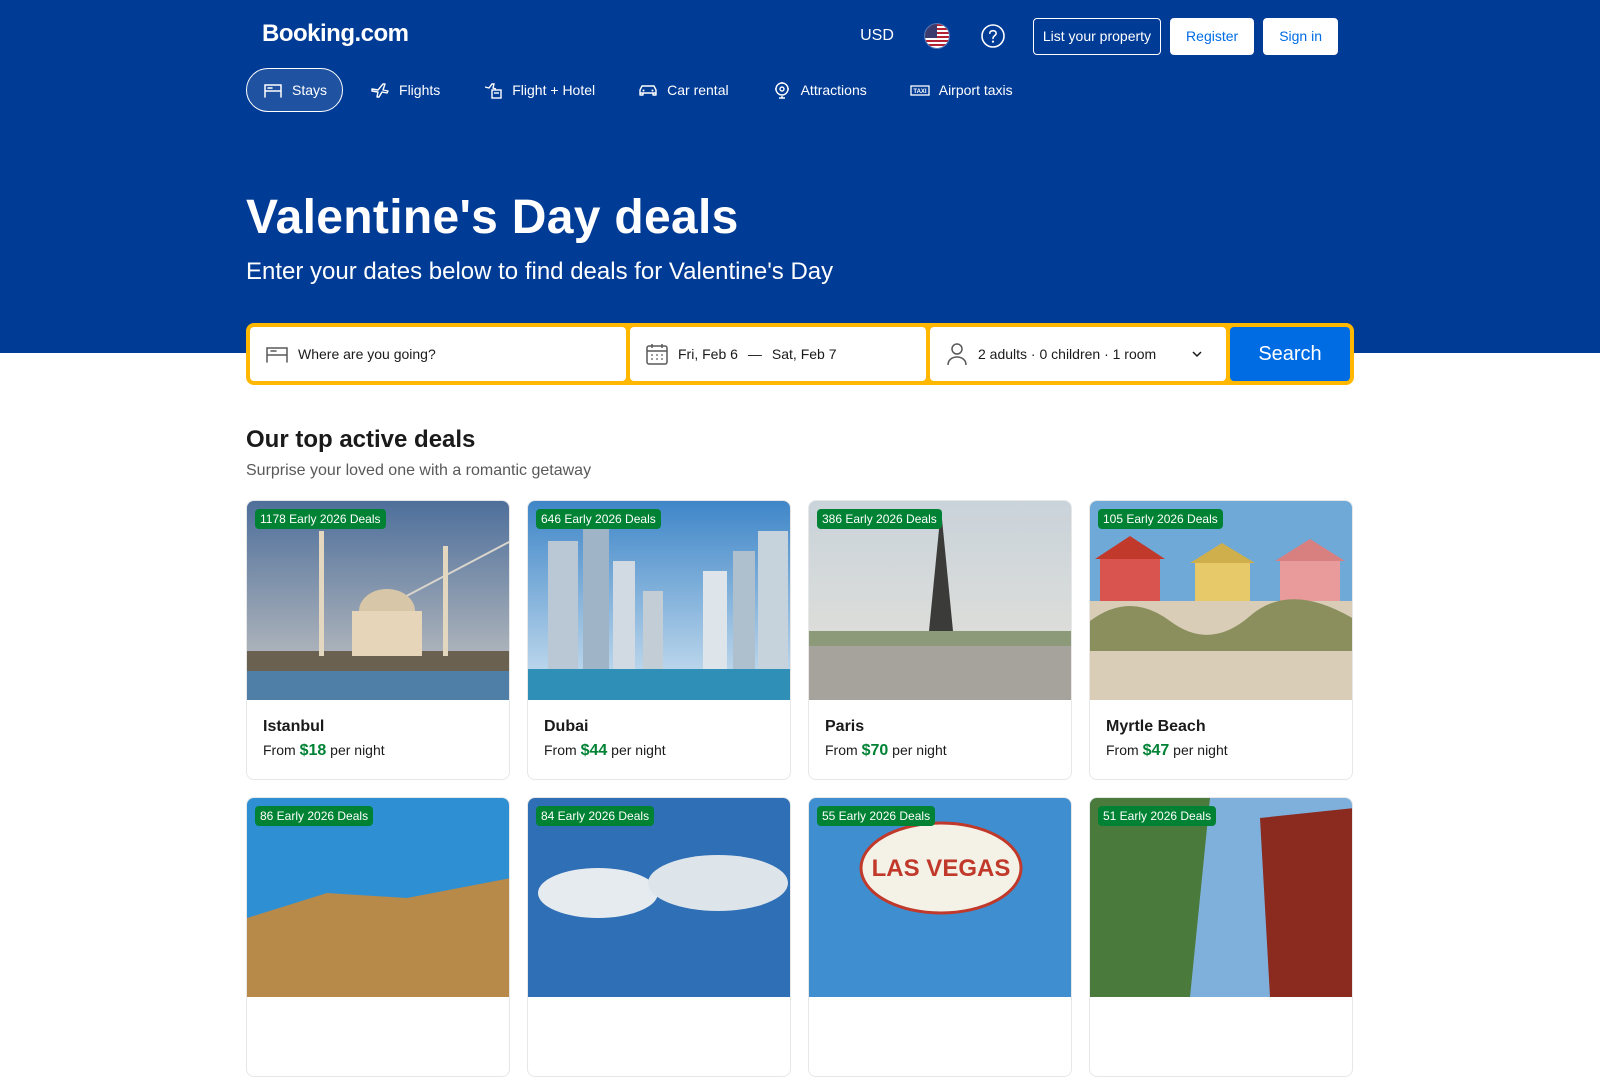 This screenshot has height=1077, width=1600. What do you see at coordinates (1067, 354) in the screenshot?
I see `occupancy-value: 2 adults · 0 children · 1 room` at bounding box center [1067, 354].